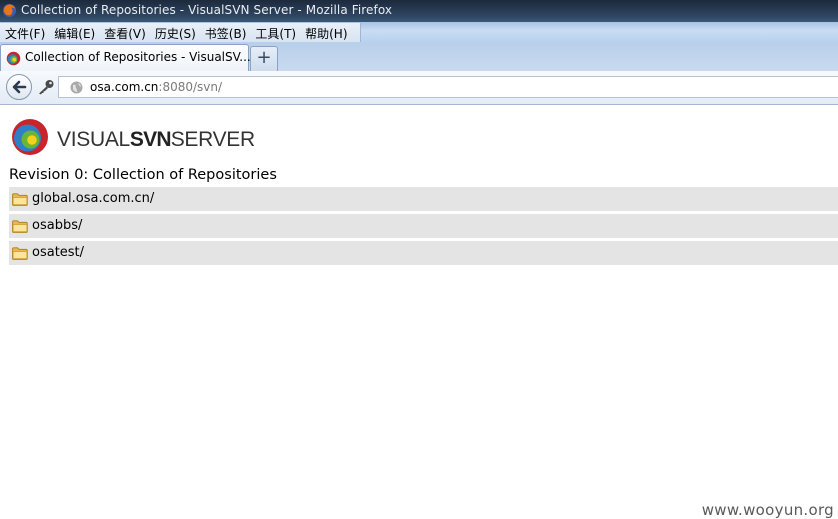  What do you see at coordinates (93, 139) in the screenshot?
I see `logo-text-visual: VISUAL` at bounding box center [93, 139].